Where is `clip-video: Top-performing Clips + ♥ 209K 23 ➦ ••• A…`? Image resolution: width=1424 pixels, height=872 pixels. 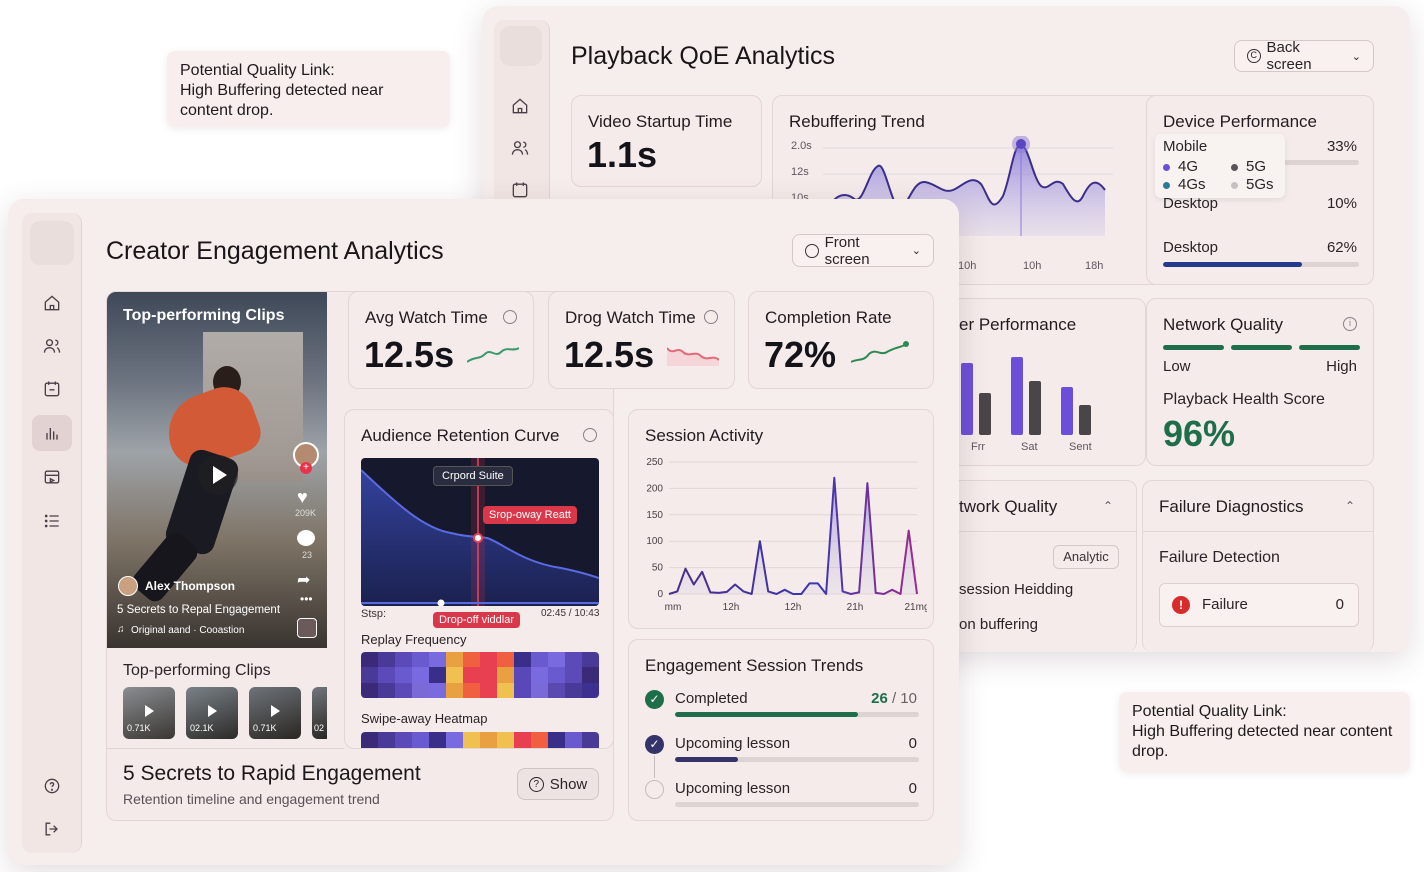 clip-video: Top-performing Clips + ♥ 209K 23 ➦ ••• A… is located at coordinates (217, 470).